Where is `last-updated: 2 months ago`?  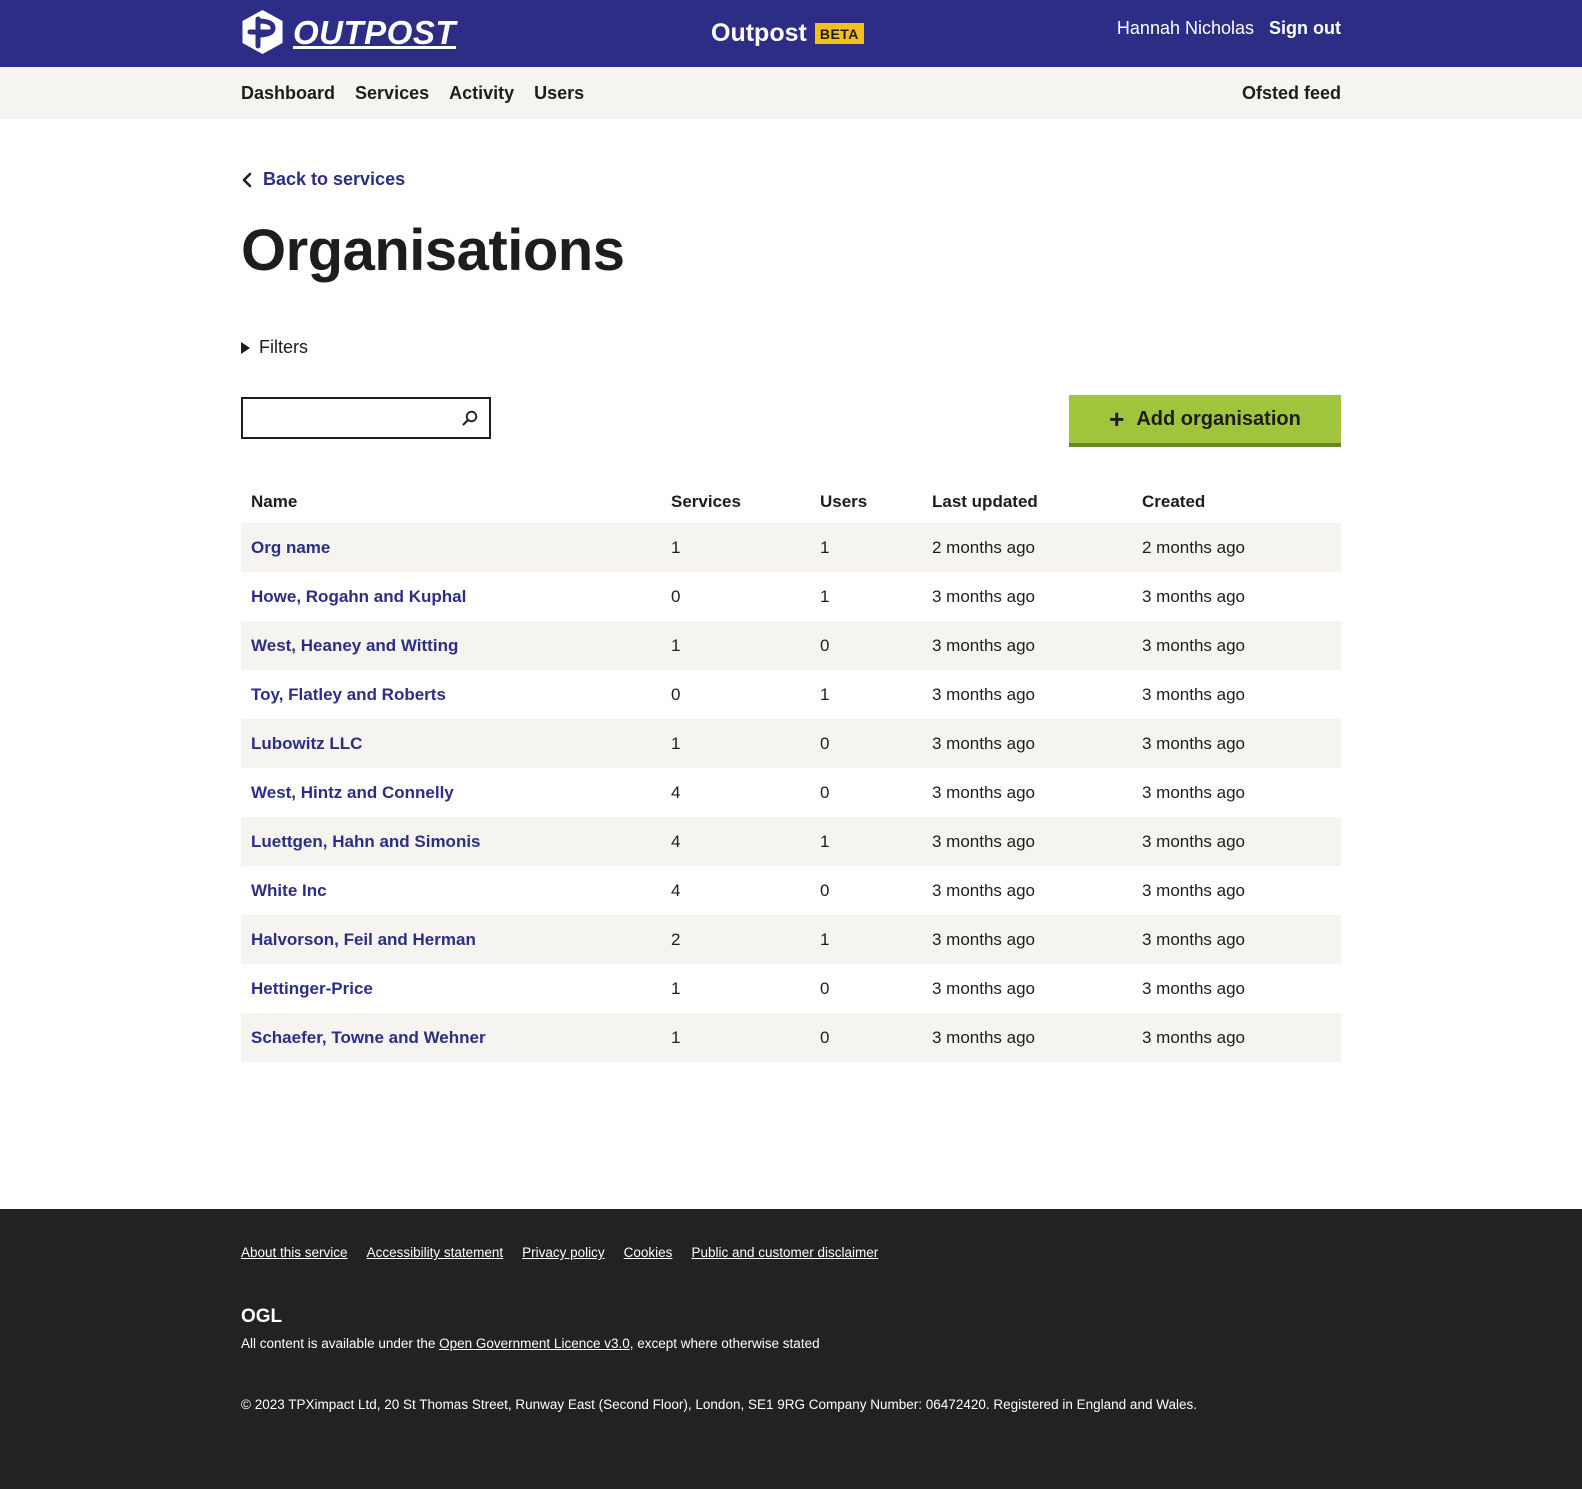 last-updated: 2 months ago is located at coordinates (984, 547).